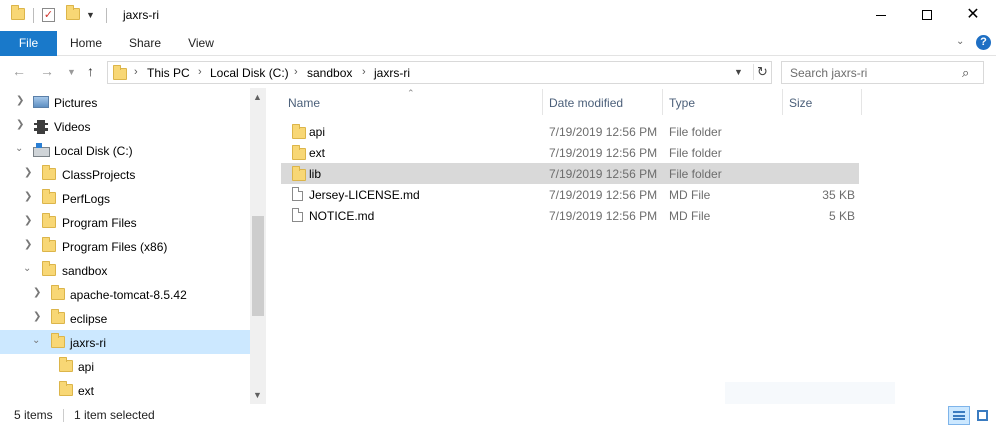  What do you see at coordinates (828, 73) in the screenshot?
I see `search-input: Search jaxrs-ri` at bounding box center [828, 73].